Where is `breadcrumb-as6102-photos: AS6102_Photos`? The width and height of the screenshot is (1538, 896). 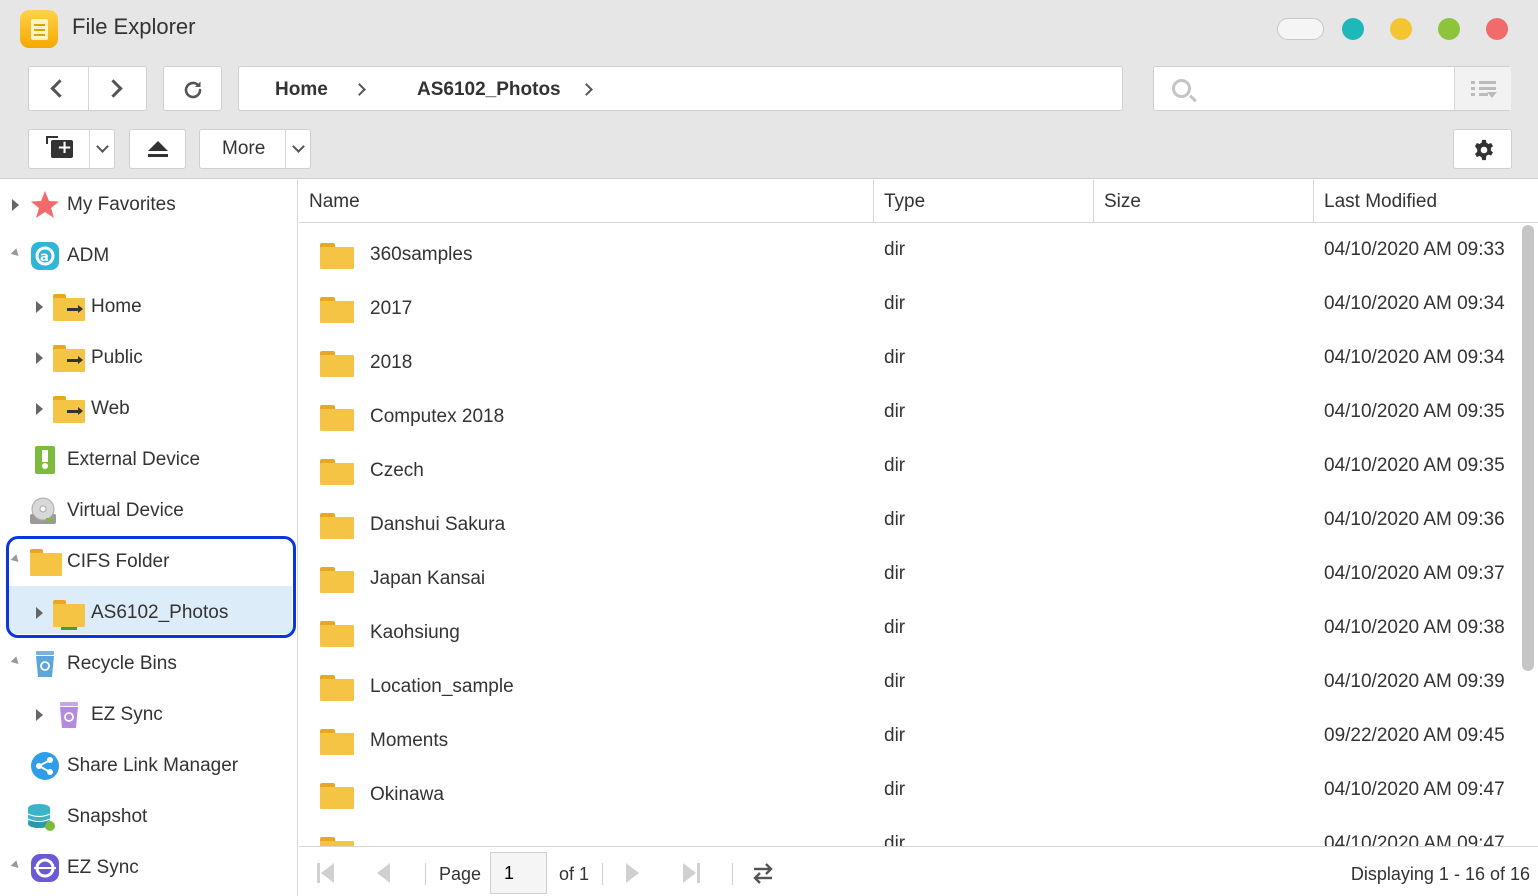 breadcrumb-as6102-photos: AS6102_Photos is located at coordinates (489, 90).